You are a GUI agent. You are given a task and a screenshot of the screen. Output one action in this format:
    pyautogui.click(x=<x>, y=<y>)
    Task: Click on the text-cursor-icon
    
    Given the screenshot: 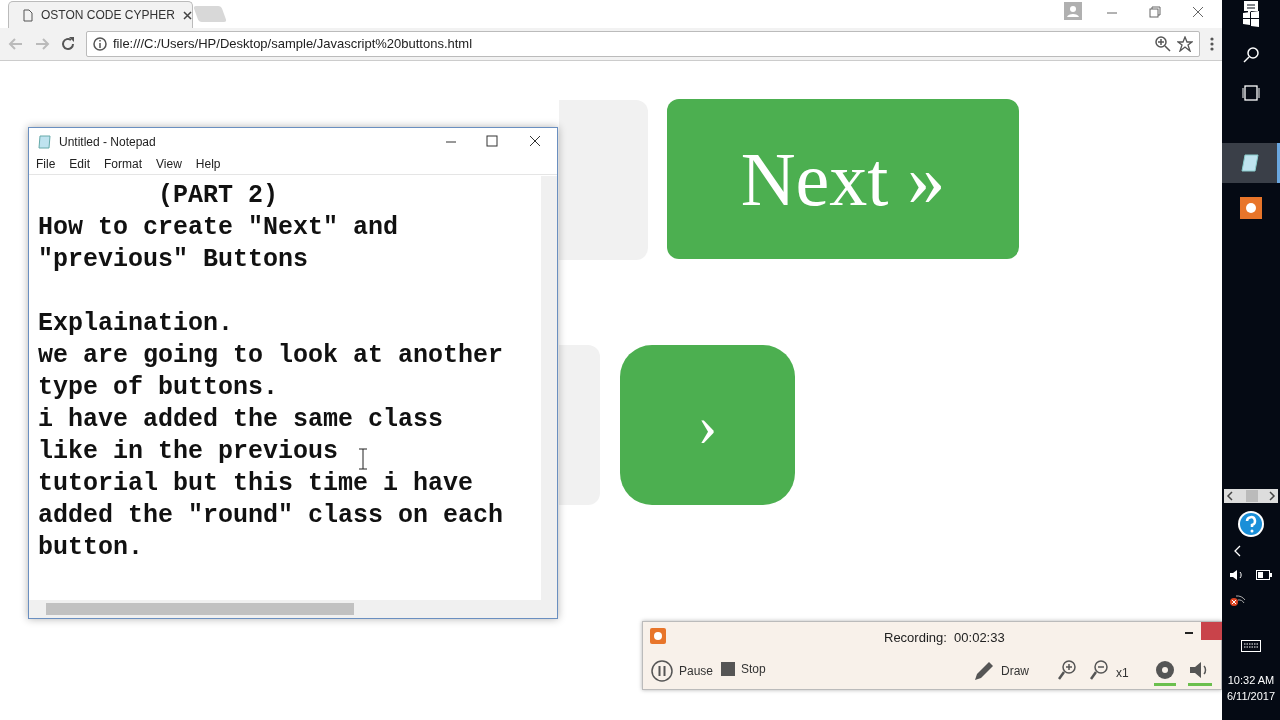 What is the action you would take?
    pyautogui.click(x=363, y=459)
    